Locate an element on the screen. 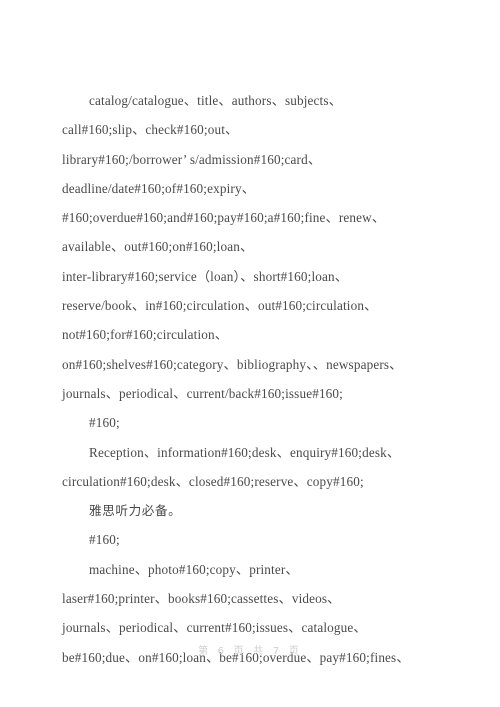 The image size is (500, 707). page-number-indicator: 第 6 页 共 7 页 is located at coordinates (250, 651).